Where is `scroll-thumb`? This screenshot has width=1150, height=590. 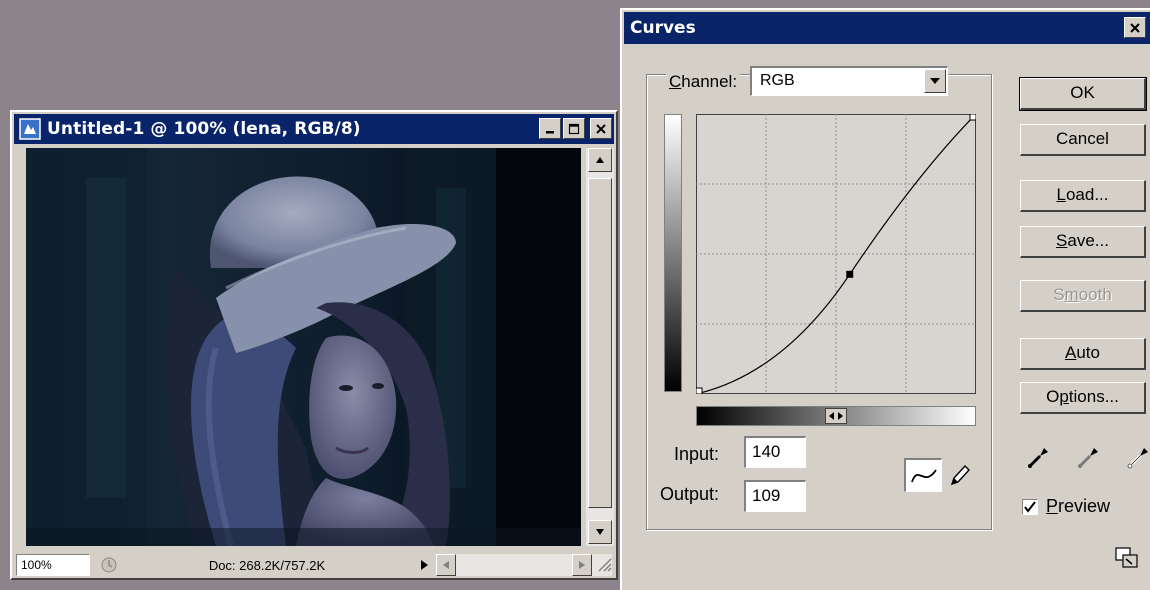
scroll-thumb is located at coordinates (600, 343).